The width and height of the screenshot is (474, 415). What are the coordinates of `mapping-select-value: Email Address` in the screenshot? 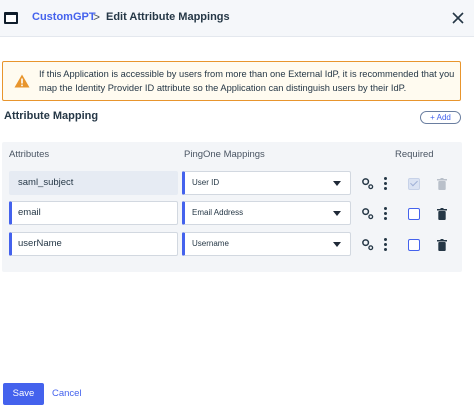 It's located at (218, 212).